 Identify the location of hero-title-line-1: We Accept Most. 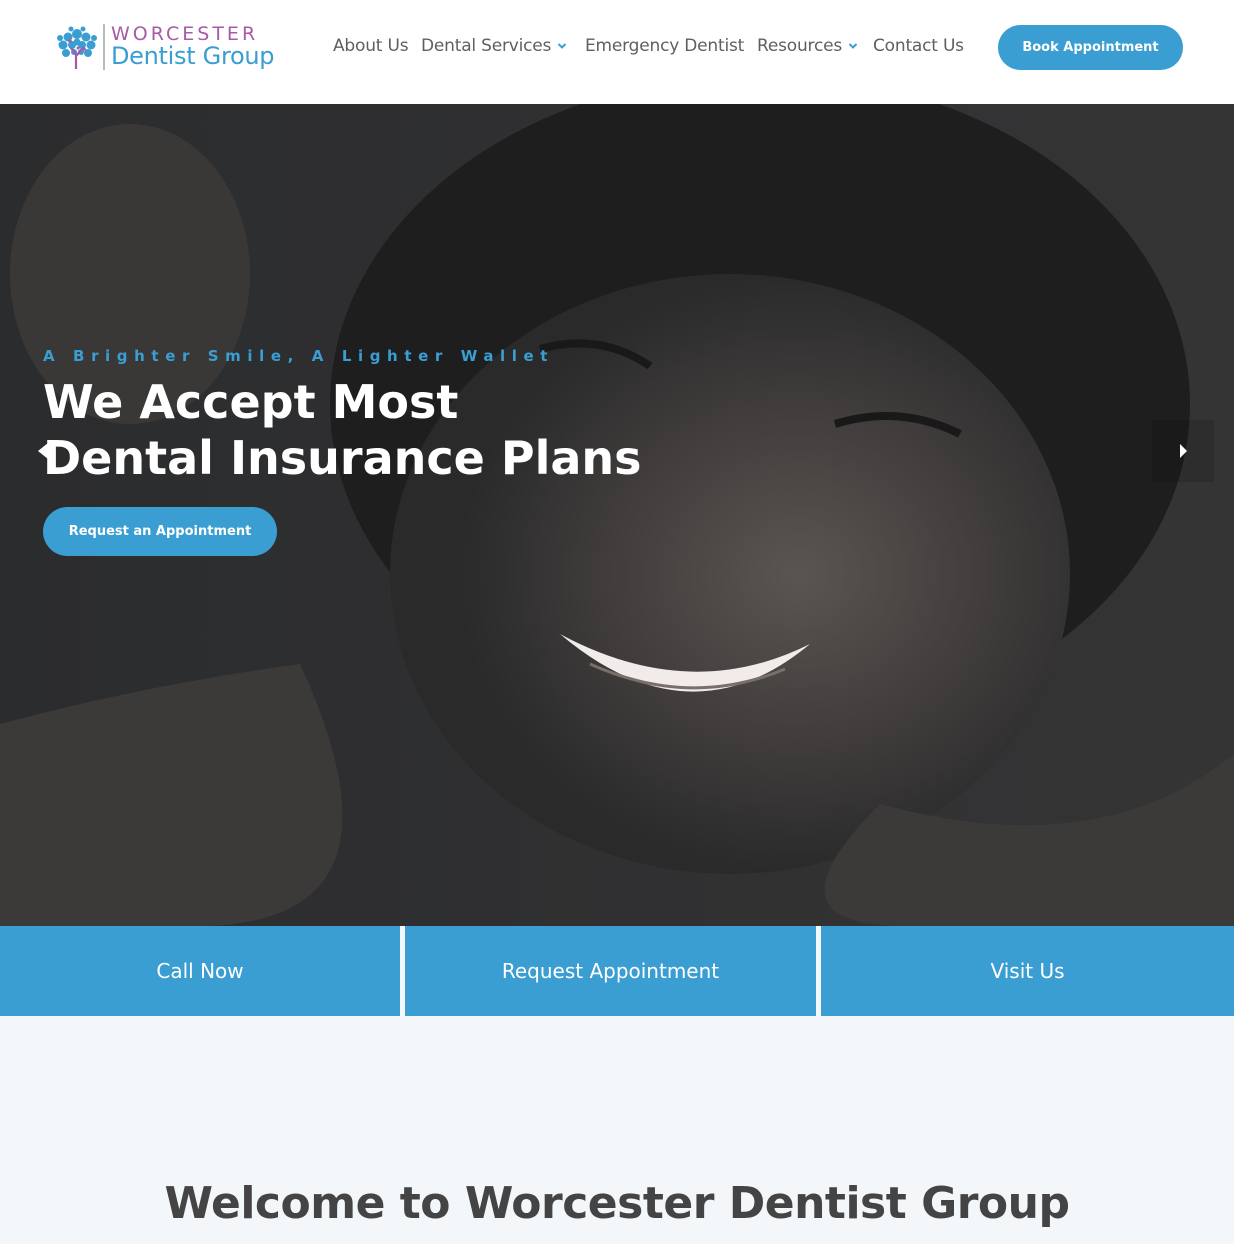
(251, 402).